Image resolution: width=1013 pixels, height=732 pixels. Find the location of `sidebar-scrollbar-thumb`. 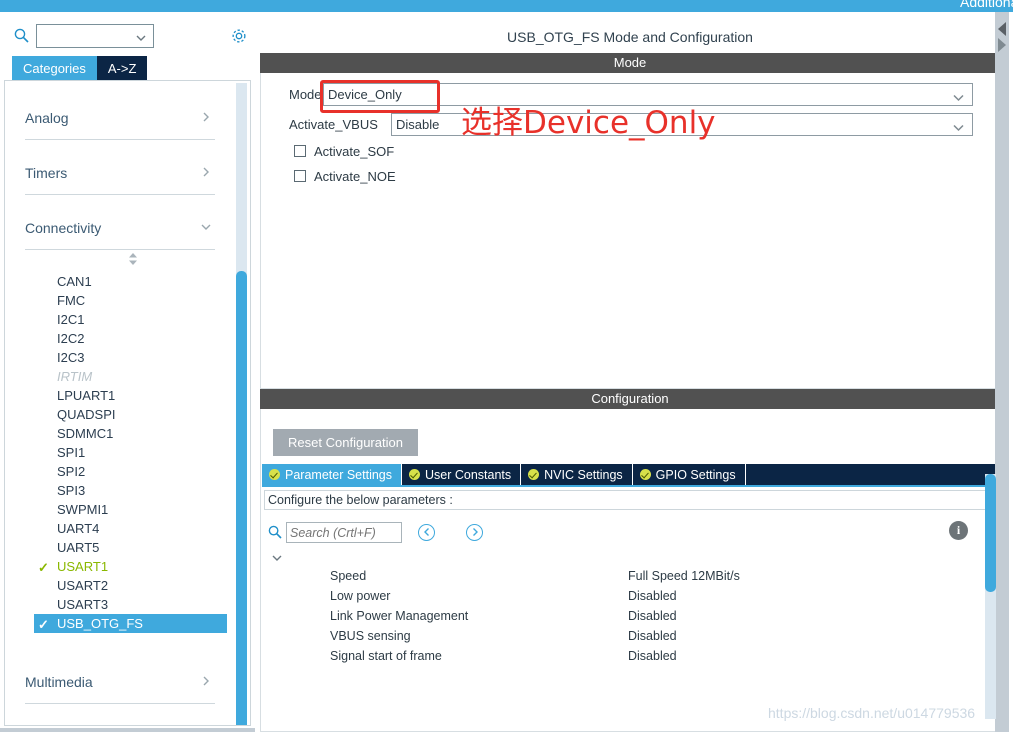

sidebar-scrollbar-thumb is located at coordinates (241, 498).